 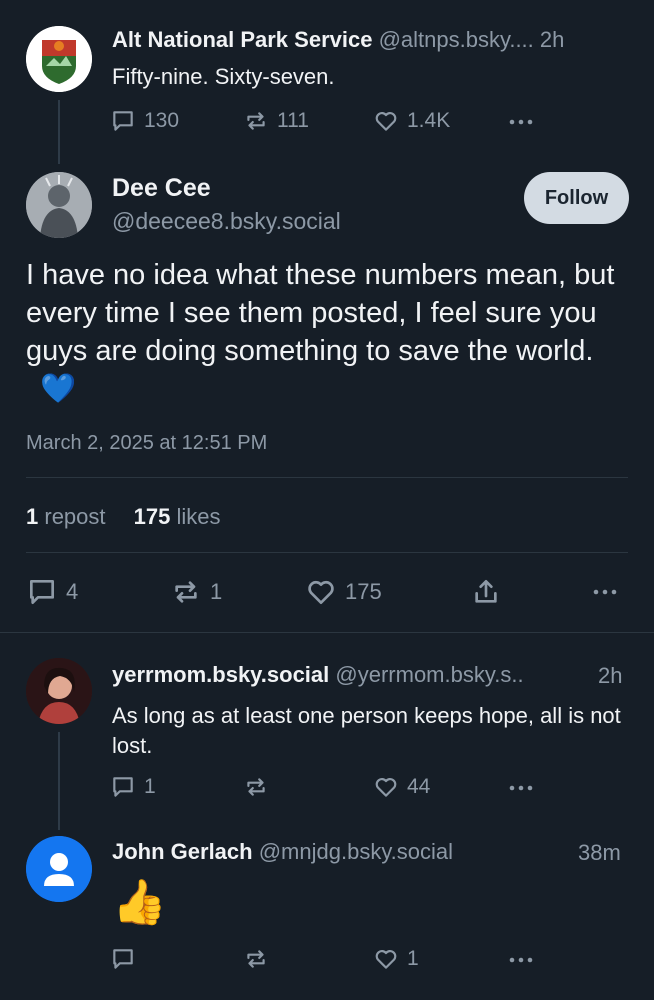 I want to click on reply-header: yerrmom.bsky.social @yerrmom.bsky.s.., so click(x=318, y=675).